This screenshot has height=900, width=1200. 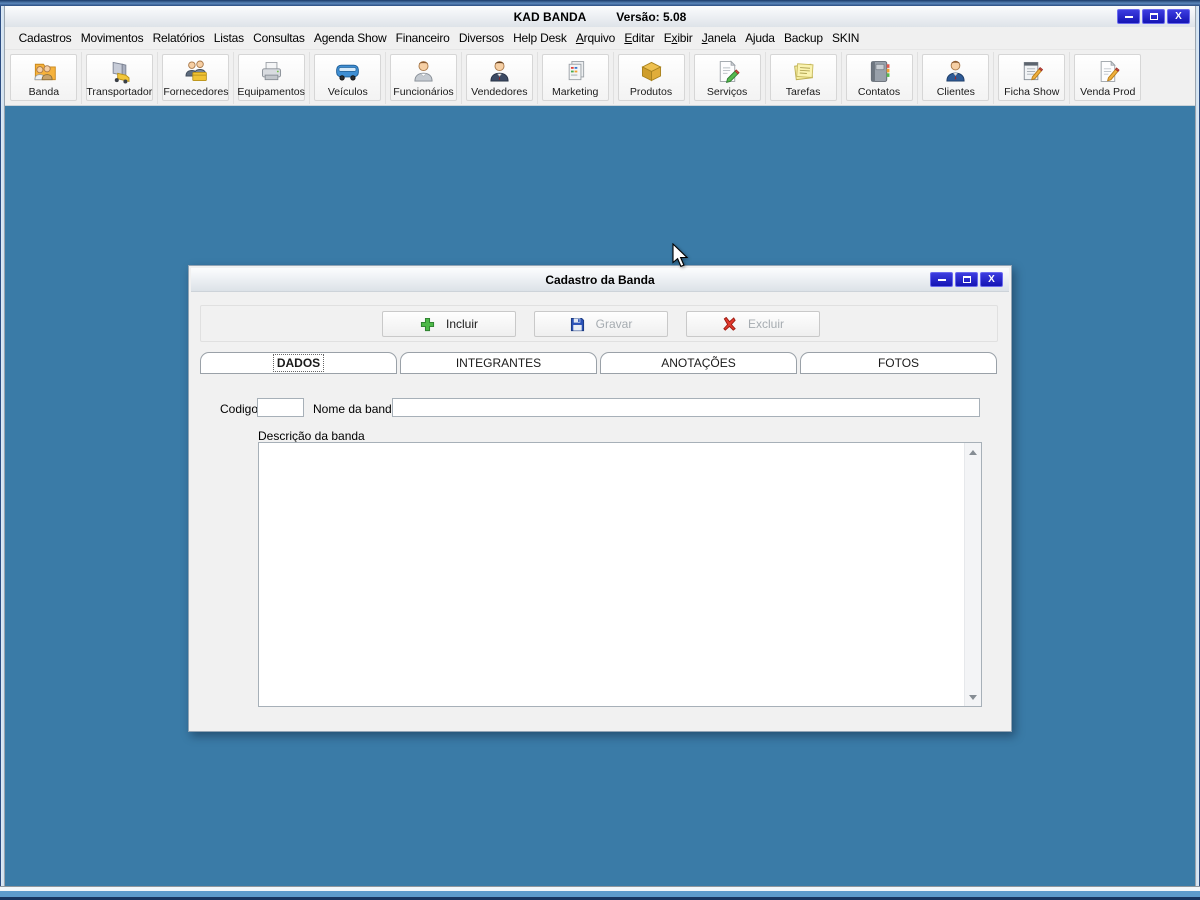 I want to click on toolbar-button-venda-prod: Venda Prod, so click(x=1107, y=77).